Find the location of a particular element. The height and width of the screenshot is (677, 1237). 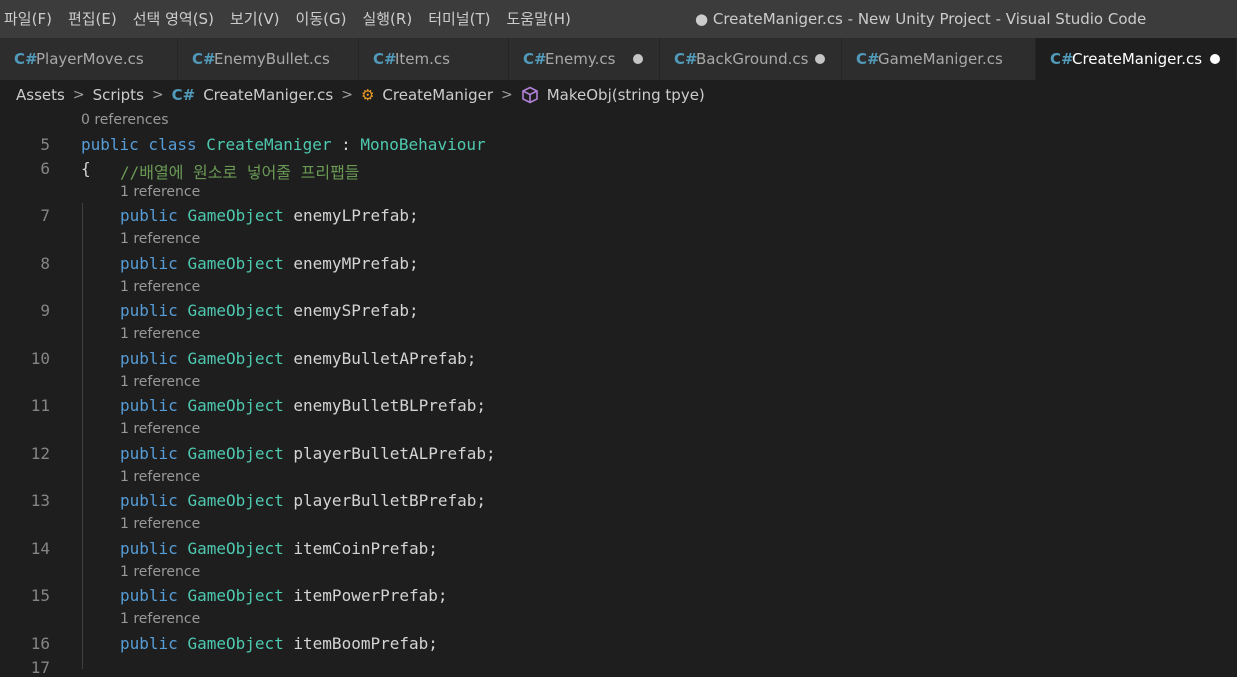

line-number: 10 is located at coordinates (40, 358).